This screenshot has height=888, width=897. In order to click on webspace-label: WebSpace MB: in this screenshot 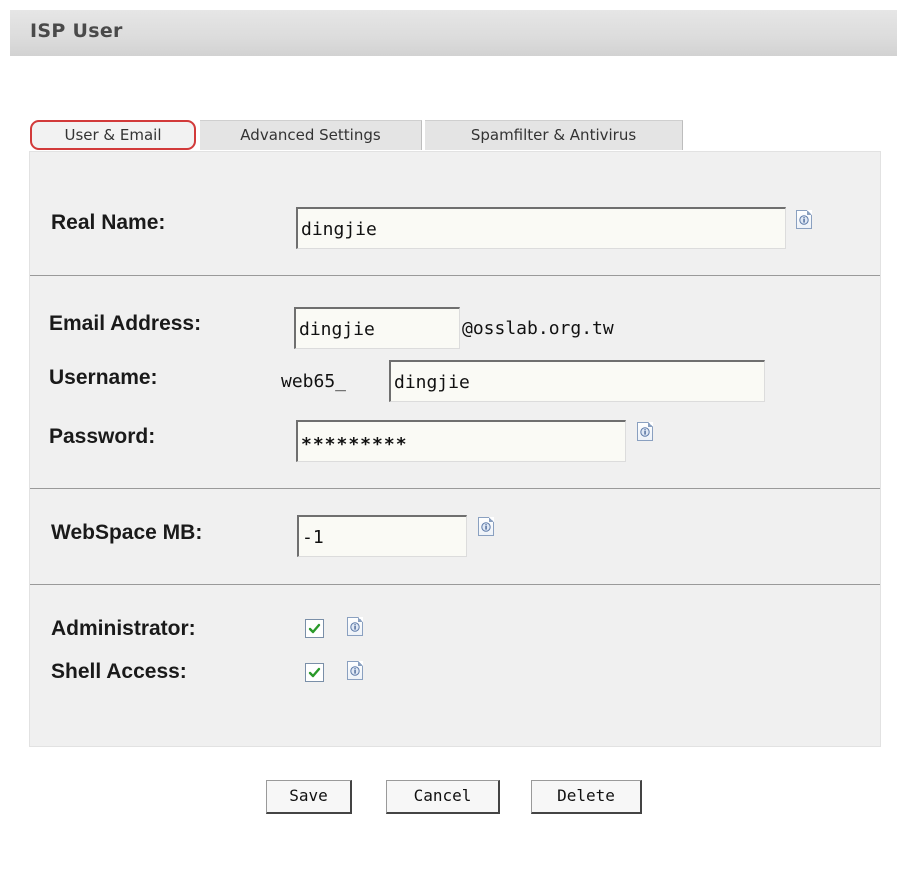, I will do `click(127, 532)`.